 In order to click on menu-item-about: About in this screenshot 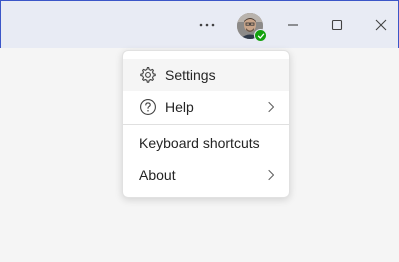, I will do `click(206, 175)`.